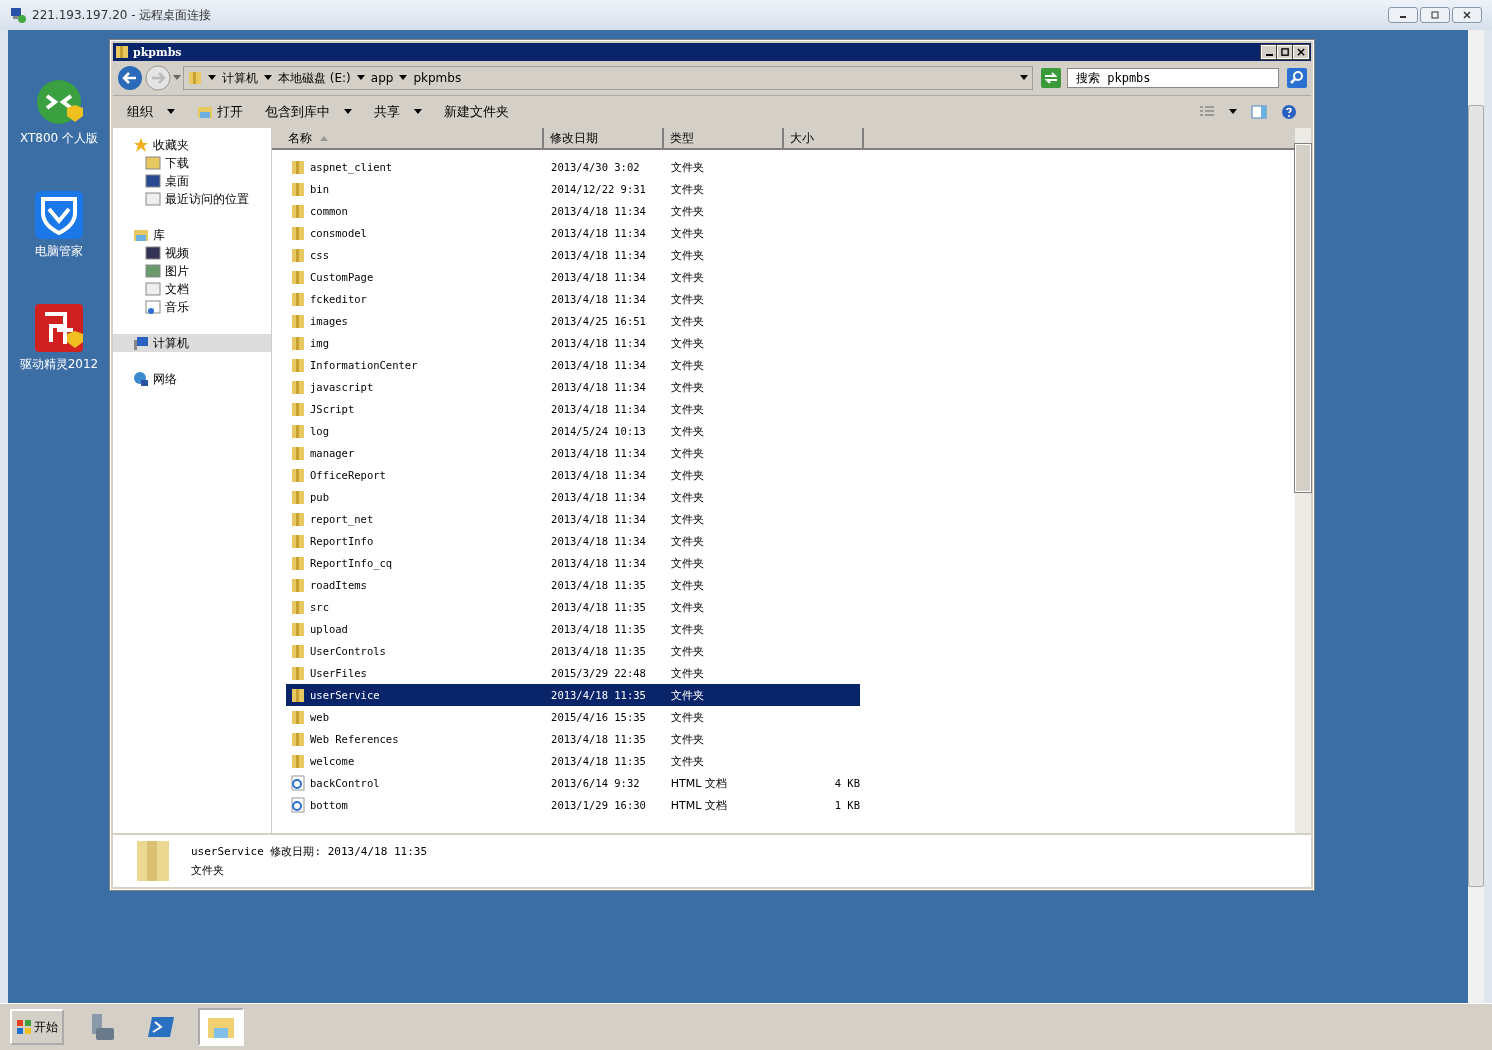 The image size is (1492, 1050). Describe the element at coordinates (192, 235) in the screenshot. I see `nav-item: 库` at that location.